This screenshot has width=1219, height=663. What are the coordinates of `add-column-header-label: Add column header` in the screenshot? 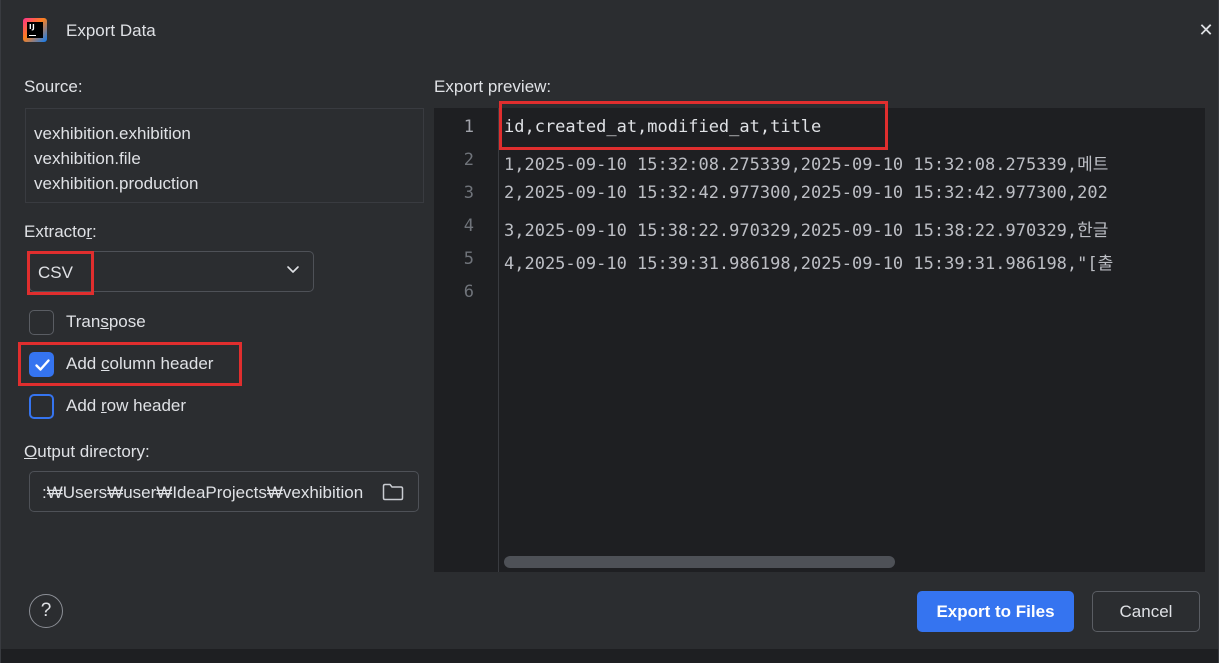 It's located at (140, 363).